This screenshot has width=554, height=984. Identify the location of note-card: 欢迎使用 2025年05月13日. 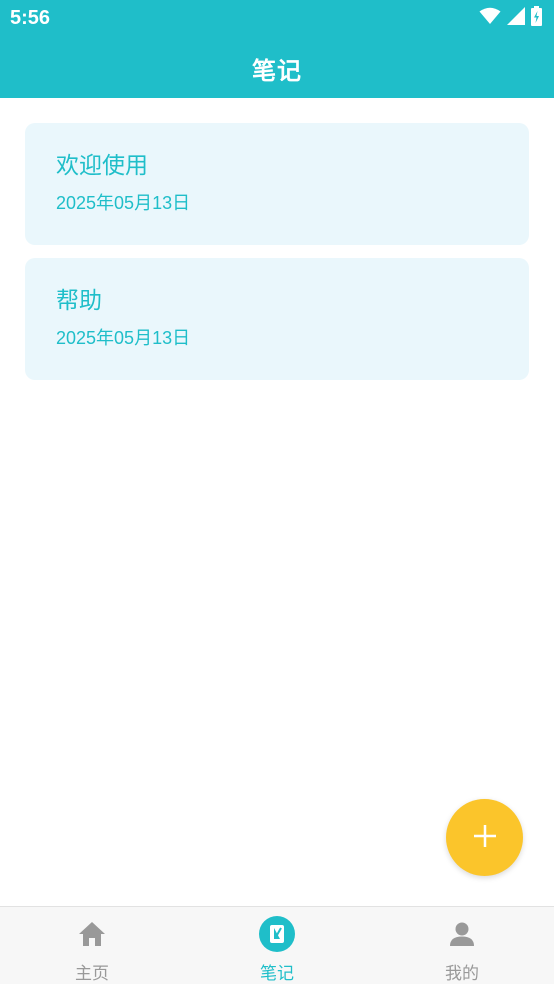
(277, 184).